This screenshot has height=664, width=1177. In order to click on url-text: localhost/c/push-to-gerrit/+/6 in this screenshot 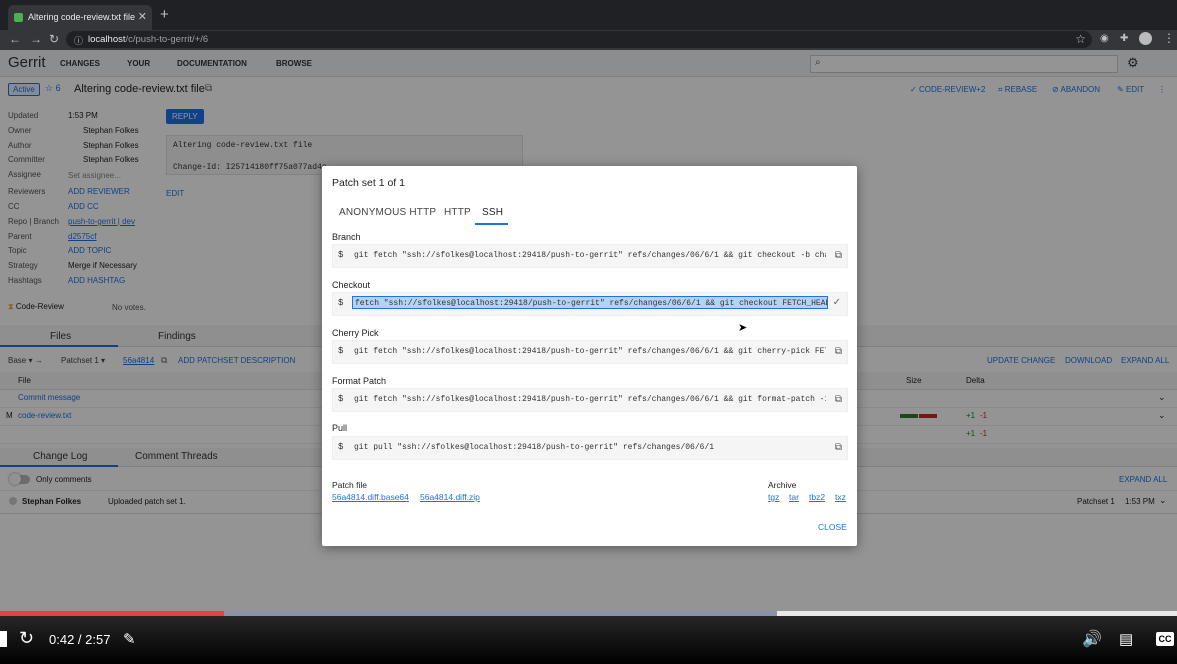, I will do `click(148, 39)`.